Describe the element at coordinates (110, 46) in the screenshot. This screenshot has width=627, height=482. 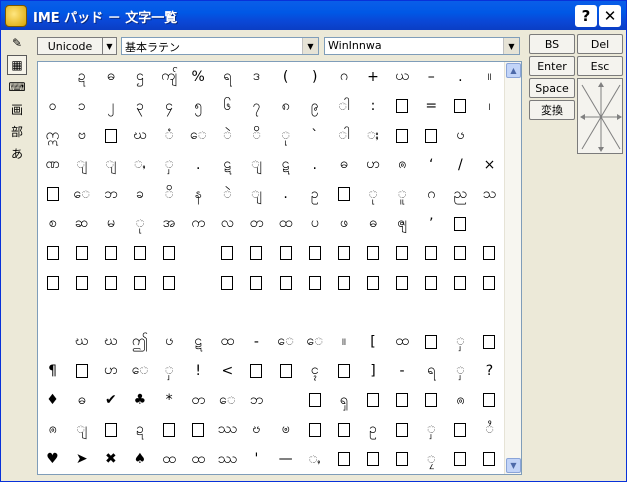
I see `unicode-dropdown-arrow: ▼` at that location.